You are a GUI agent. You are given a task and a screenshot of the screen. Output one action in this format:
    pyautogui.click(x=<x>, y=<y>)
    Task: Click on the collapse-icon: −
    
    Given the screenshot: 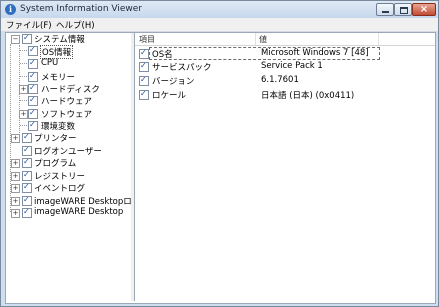 What is the action you would take?
    pyautogui.click(x=15, y=39)
    